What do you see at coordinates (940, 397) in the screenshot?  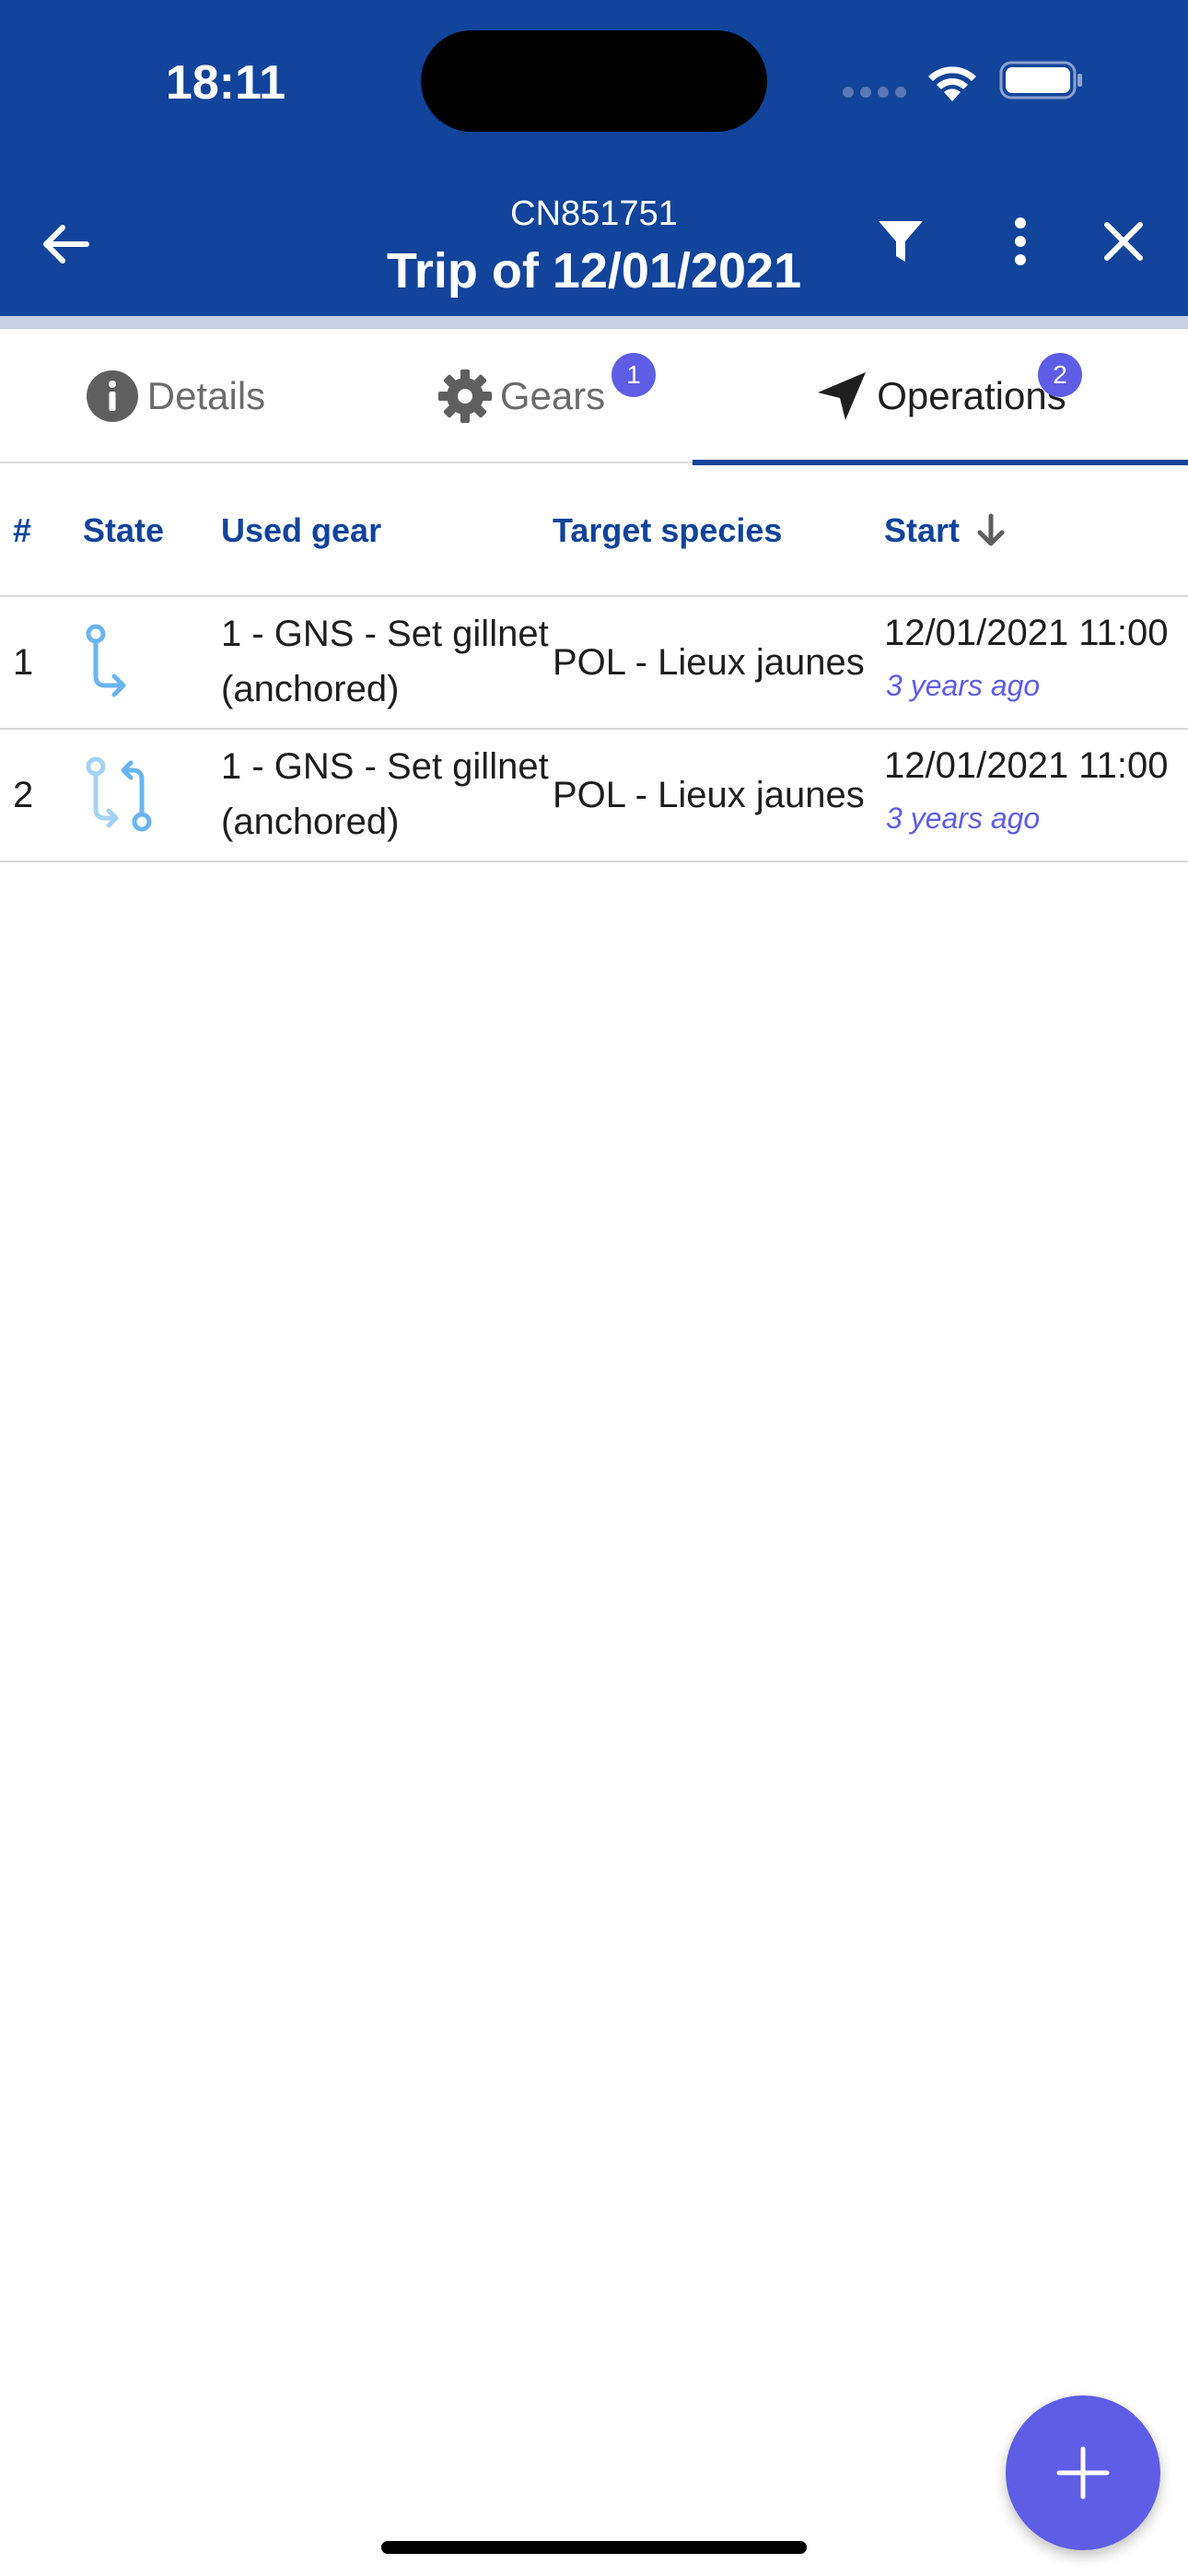 I see `tab-operations: Operations` at bounding box center [940, 397].